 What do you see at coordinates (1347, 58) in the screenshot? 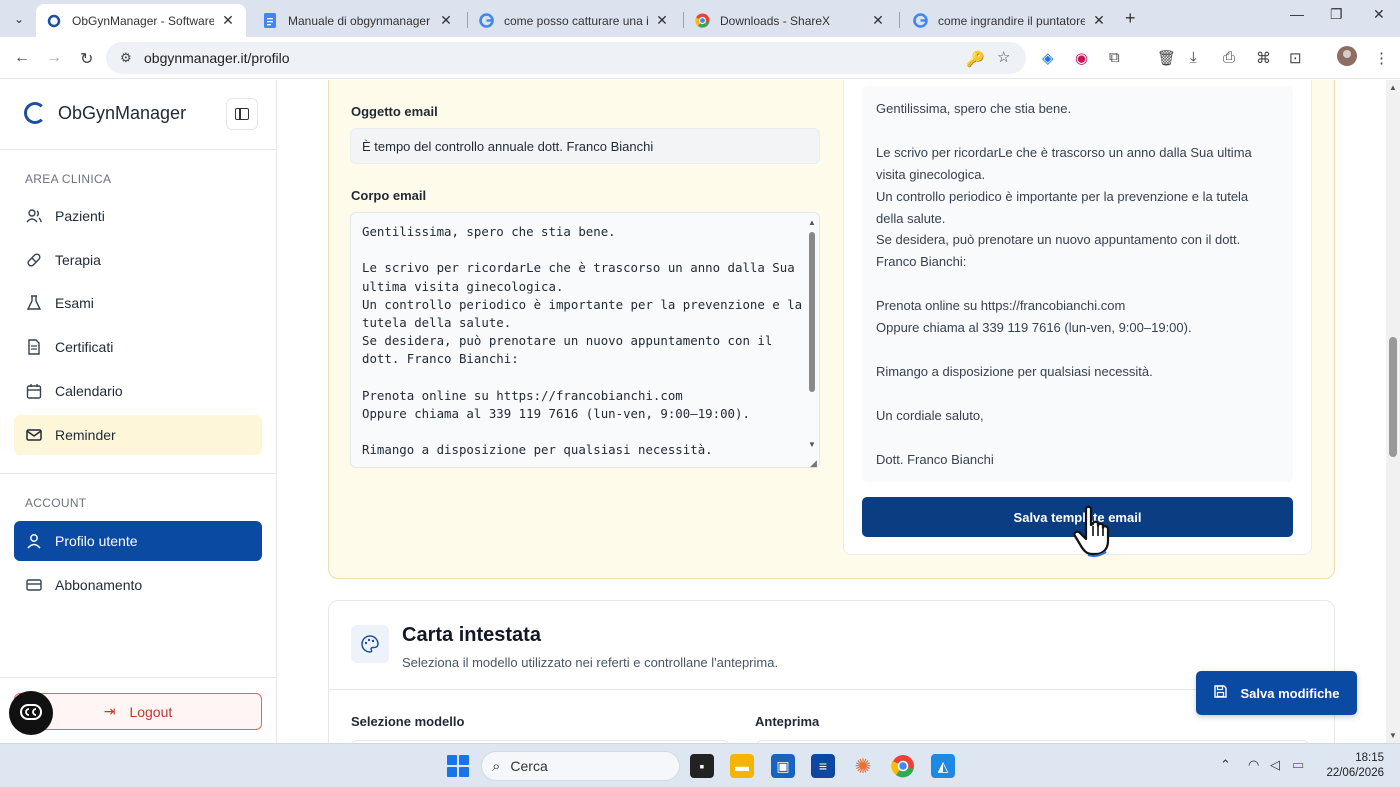
I see `profile-avatar-icon` at bounding box center [1347, 58].